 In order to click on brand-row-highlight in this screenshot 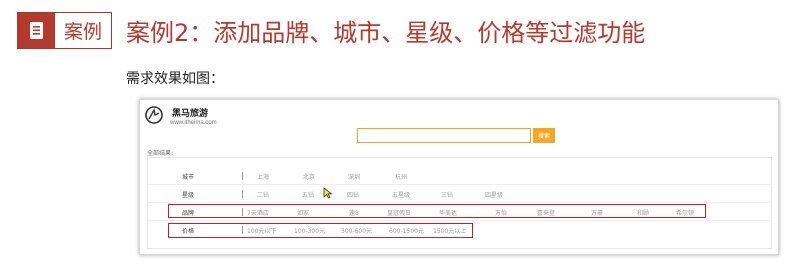, I will do `click(437, 211)`.